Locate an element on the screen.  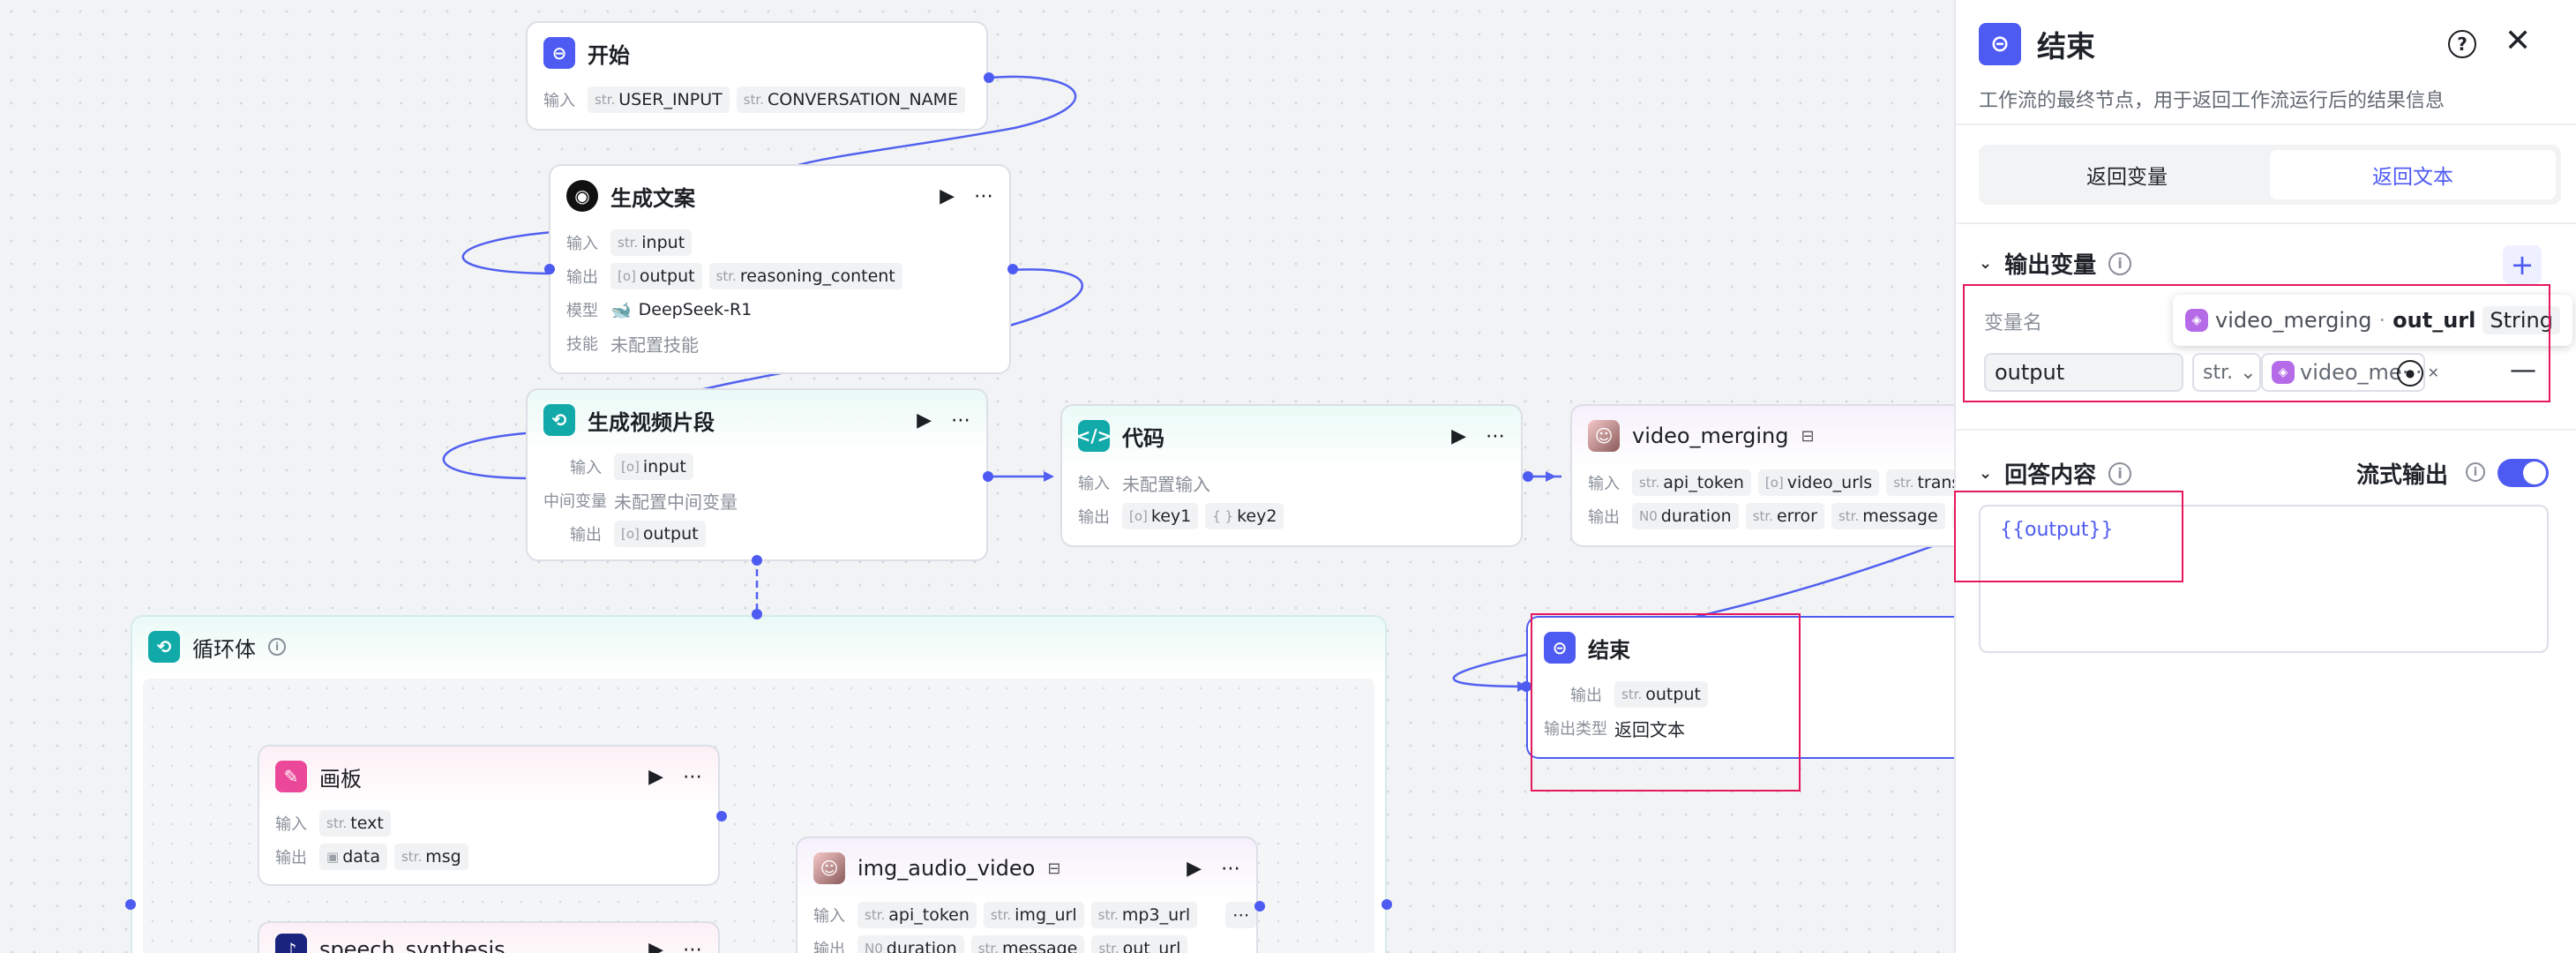
var-tag: [o] video_urls is located at coordinates (1819, 483).